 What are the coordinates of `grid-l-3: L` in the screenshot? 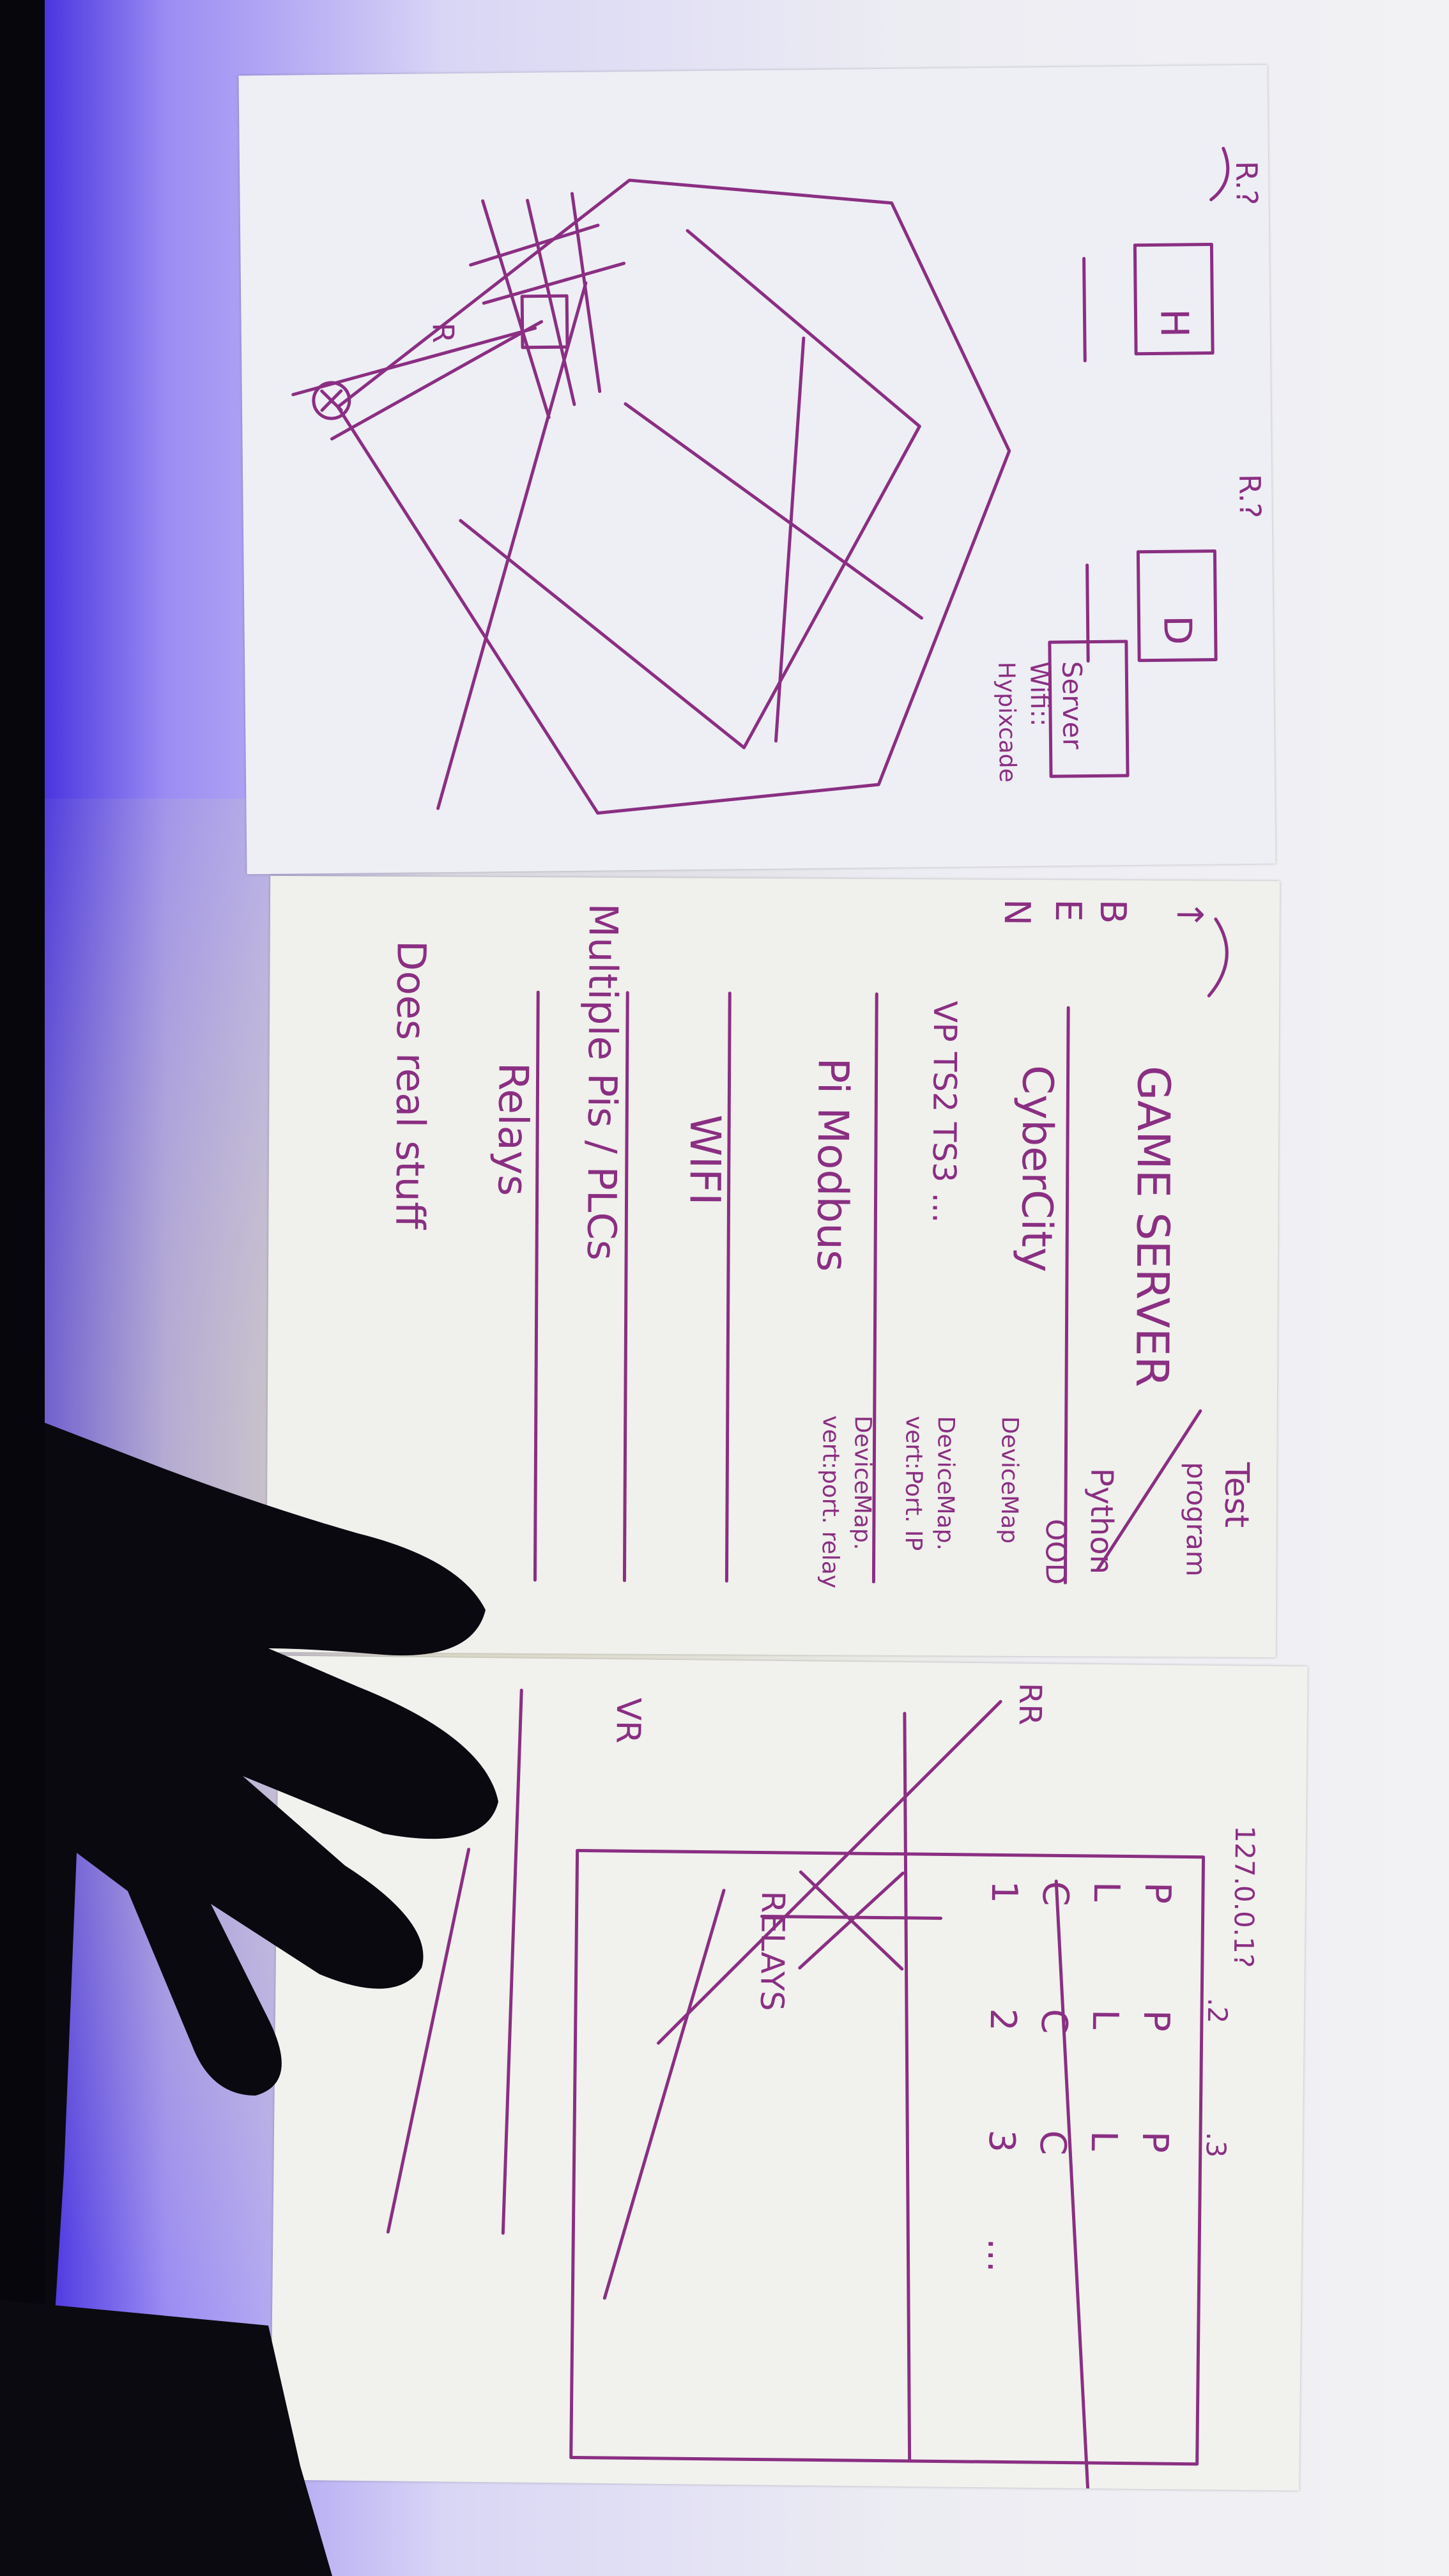 It's located at (1103, 2141).